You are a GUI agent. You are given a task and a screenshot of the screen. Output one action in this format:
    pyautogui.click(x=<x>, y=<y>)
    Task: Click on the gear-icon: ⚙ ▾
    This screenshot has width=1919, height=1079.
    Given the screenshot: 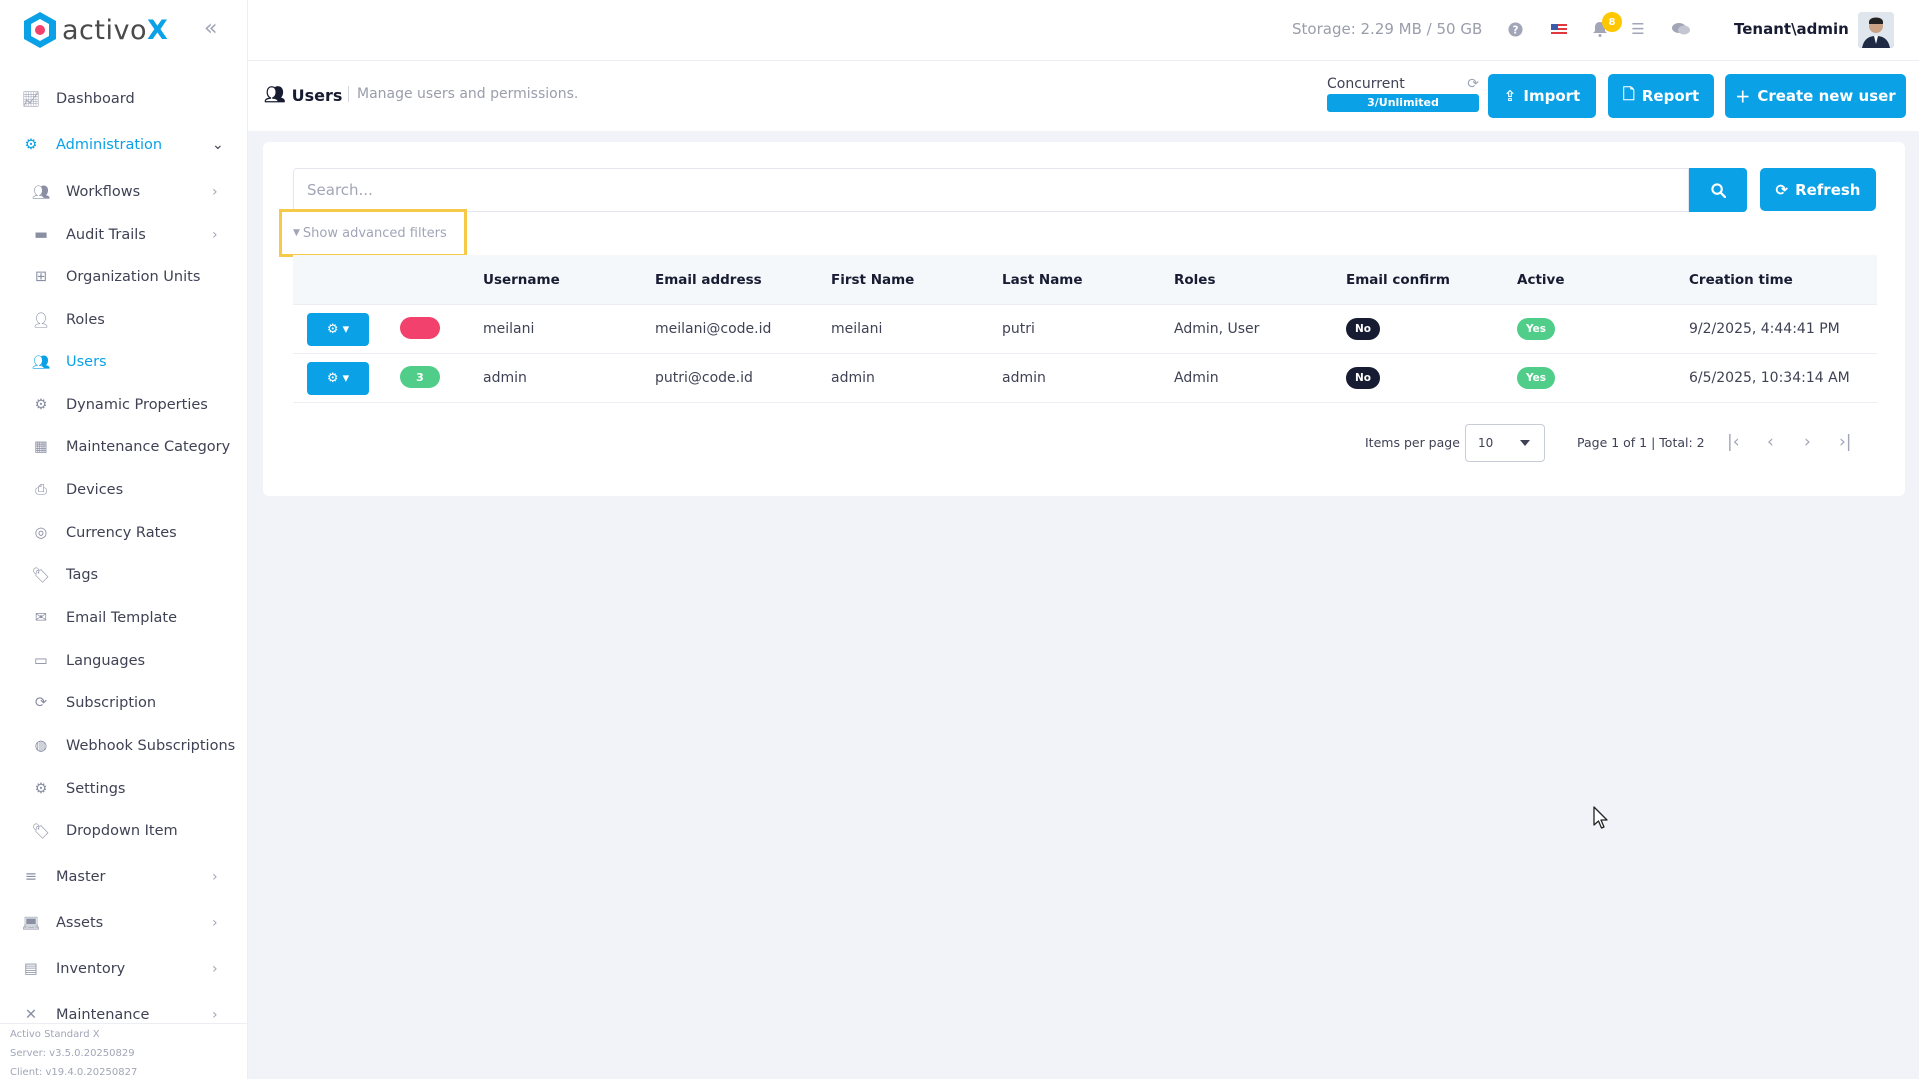 What is the action you would take?
    pyautogui.click(x=338, y=378)
    